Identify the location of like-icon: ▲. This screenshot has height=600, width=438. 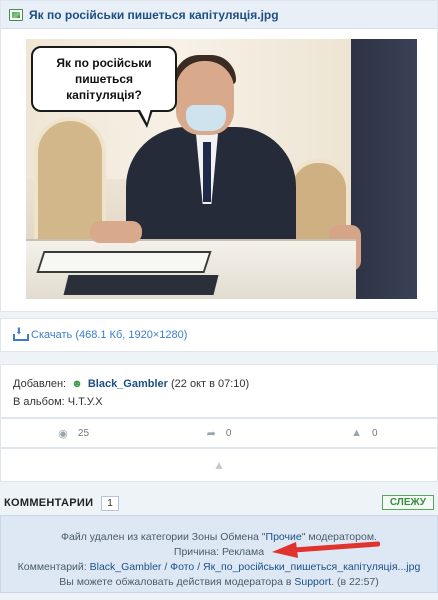
(356, 433).